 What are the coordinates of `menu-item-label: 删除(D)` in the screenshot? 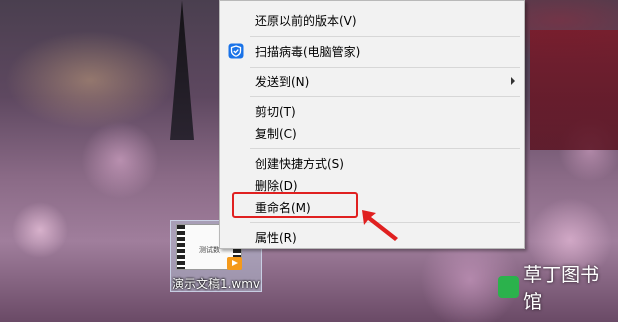 It's located at (276, 185).